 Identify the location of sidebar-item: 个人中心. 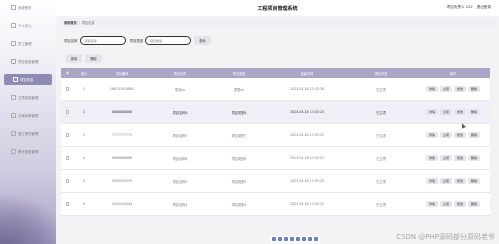
(27, 25).